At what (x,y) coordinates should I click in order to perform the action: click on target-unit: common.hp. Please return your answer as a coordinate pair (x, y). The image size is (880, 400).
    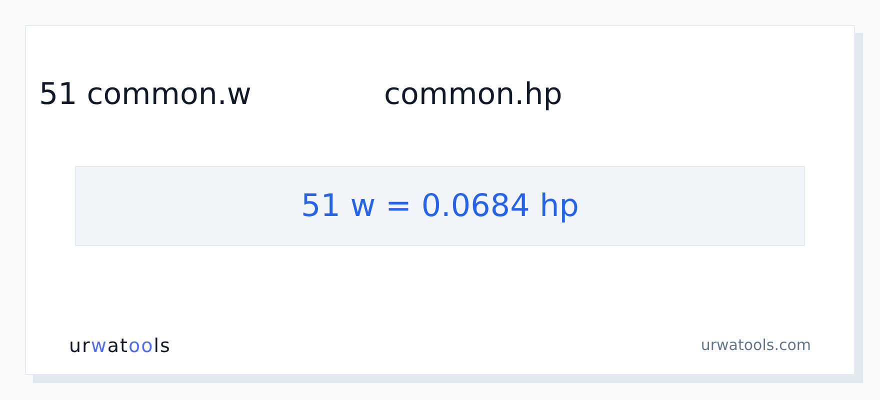
    Looking at the image, I should click on (473, 95).